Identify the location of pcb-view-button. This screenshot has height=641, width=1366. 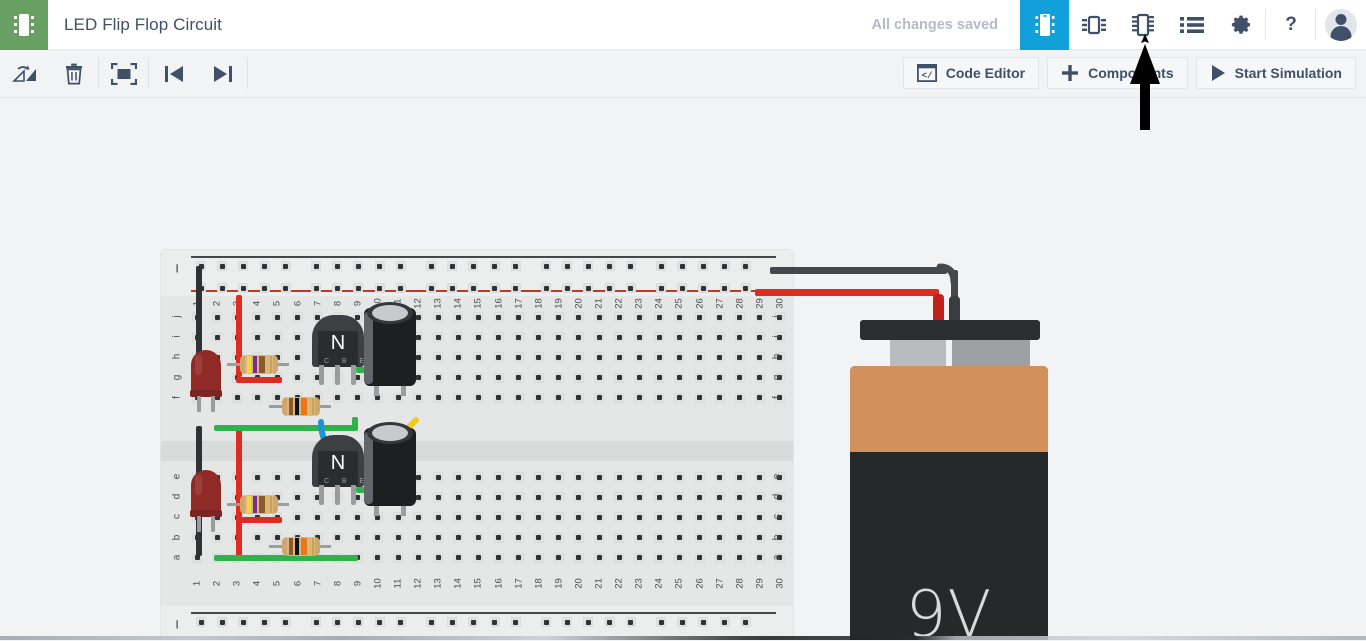
(1142, 25).